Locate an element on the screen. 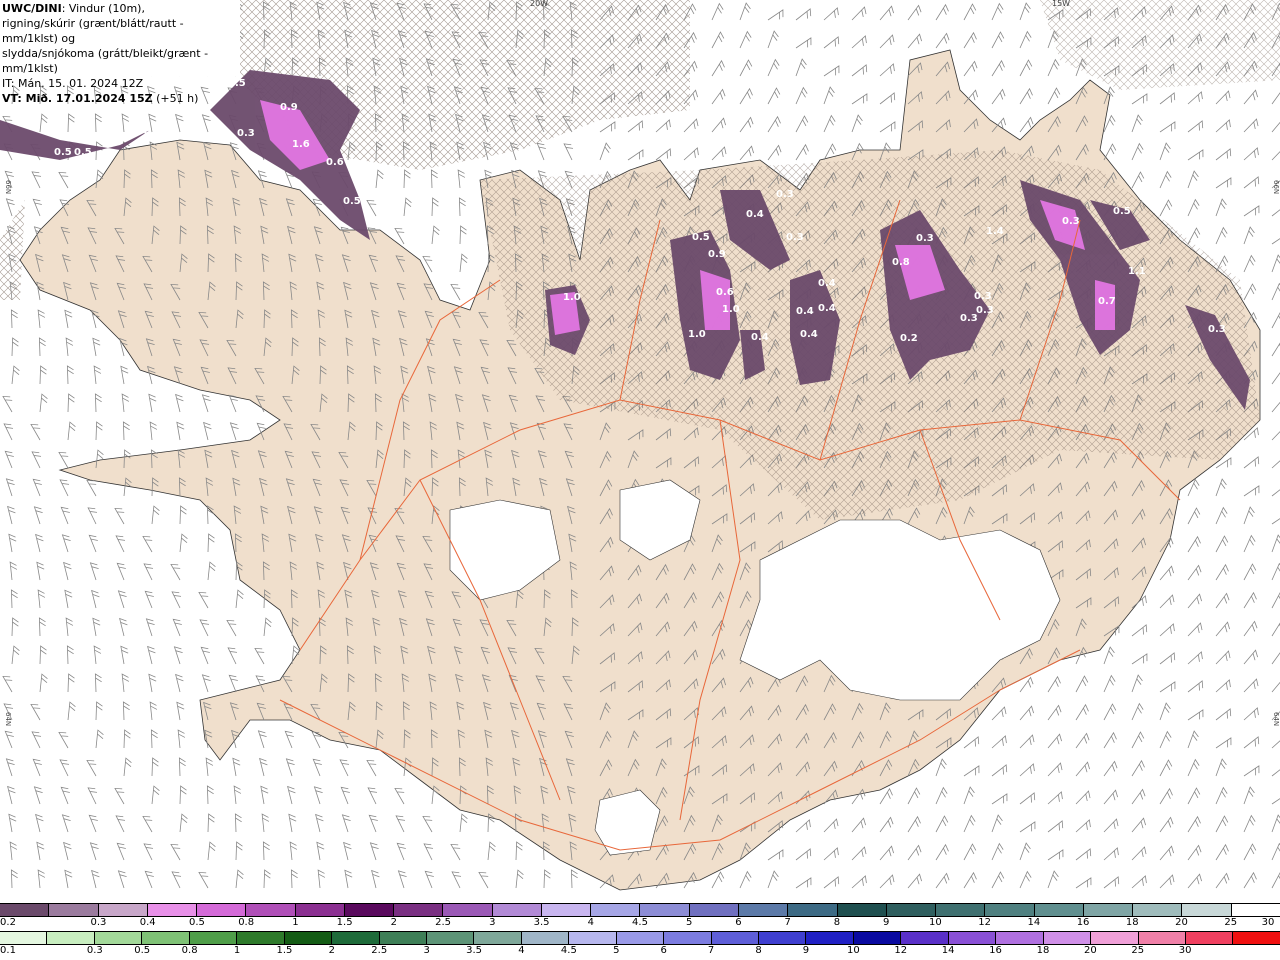 The width and height of the screenshot is (1280, 960). snow-legend-tick-label: 14 is located at coordinates (1034, 922).